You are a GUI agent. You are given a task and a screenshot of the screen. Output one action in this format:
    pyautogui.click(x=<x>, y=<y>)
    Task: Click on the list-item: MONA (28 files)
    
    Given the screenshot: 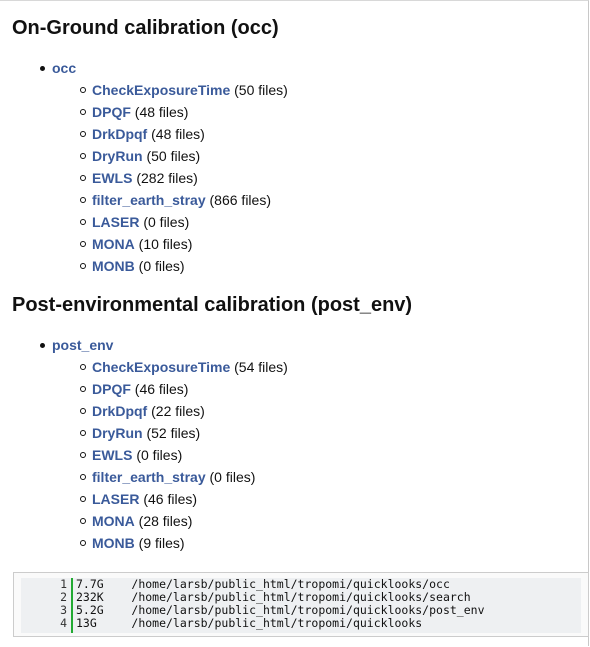 What is the action you would take?
    pyautogui.click(x=170, y=521)
    